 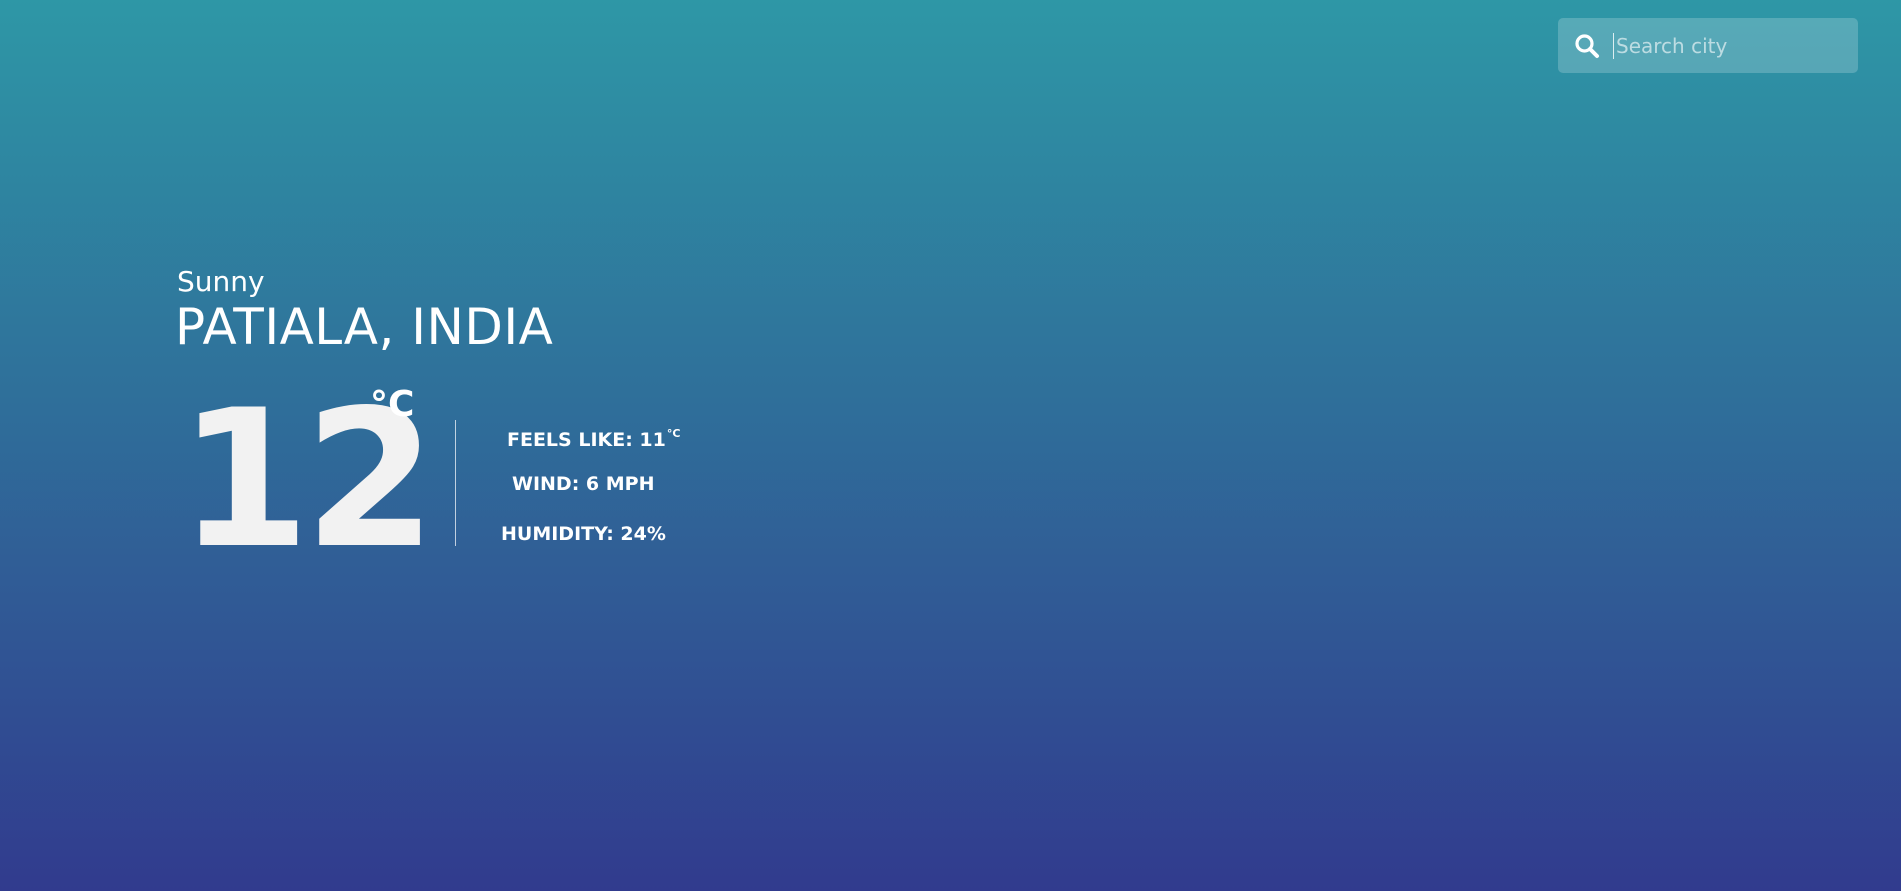 What do you see at coordinates (455, 483) in the screenshot?
I see `divider` at bounding box center [455, 483].